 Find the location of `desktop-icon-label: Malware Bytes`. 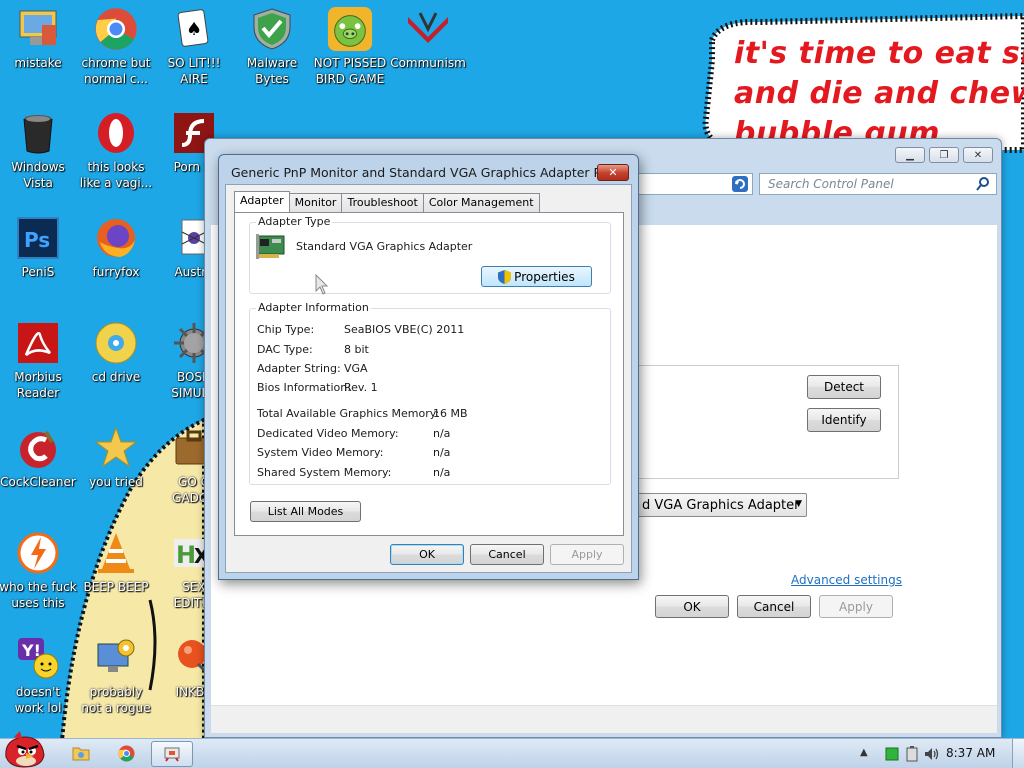

desktop-icon-label: Malware Bytes is located at coordinates (272, 71).